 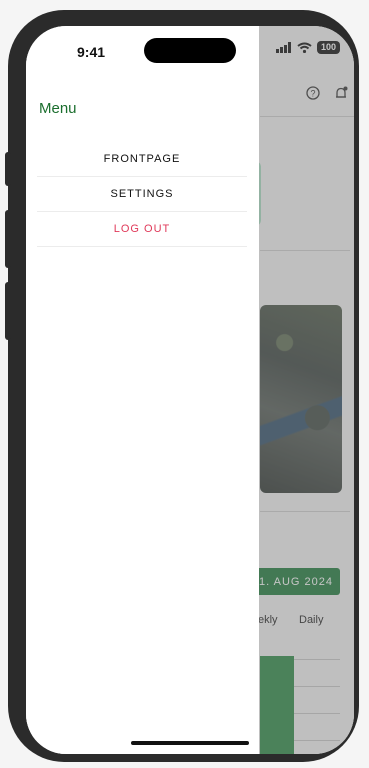 What do you see at coordinates (8, 239) in the screenshot?
I see `volume-up-button` at bounding box center [8, 239].